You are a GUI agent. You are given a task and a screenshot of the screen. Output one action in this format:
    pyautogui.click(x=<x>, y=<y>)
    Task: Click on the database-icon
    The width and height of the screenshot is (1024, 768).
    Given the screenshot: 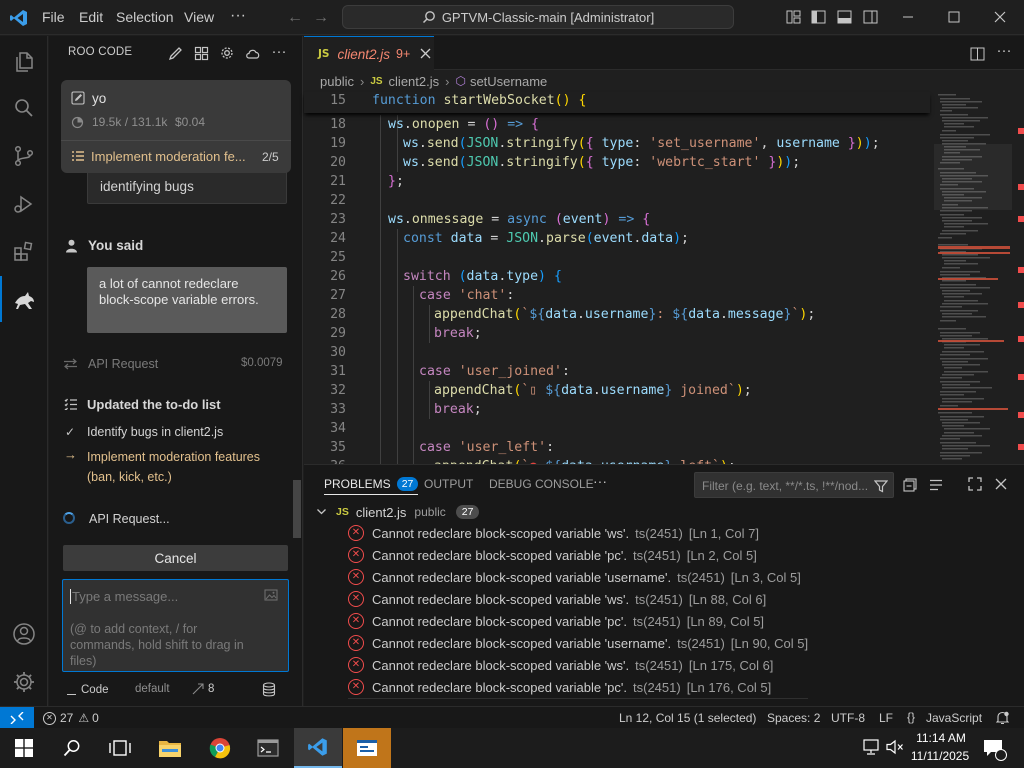 What is the action you would take?
    pyautogui.click(x=269, y=689)
    